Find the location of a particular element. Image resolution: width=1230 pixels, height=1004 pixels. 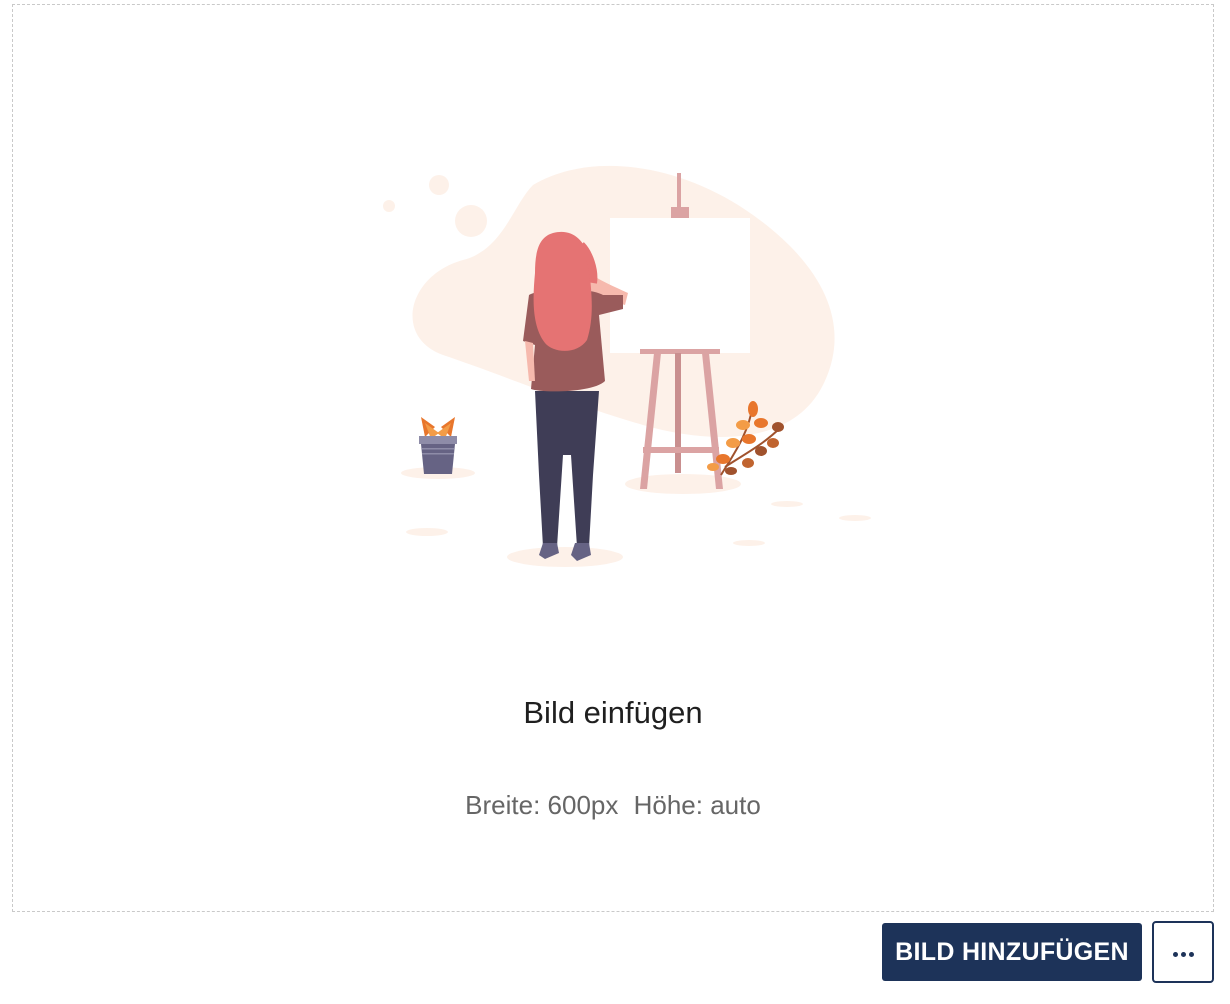

more-dots-icon is located at coordinates (1183, 952).